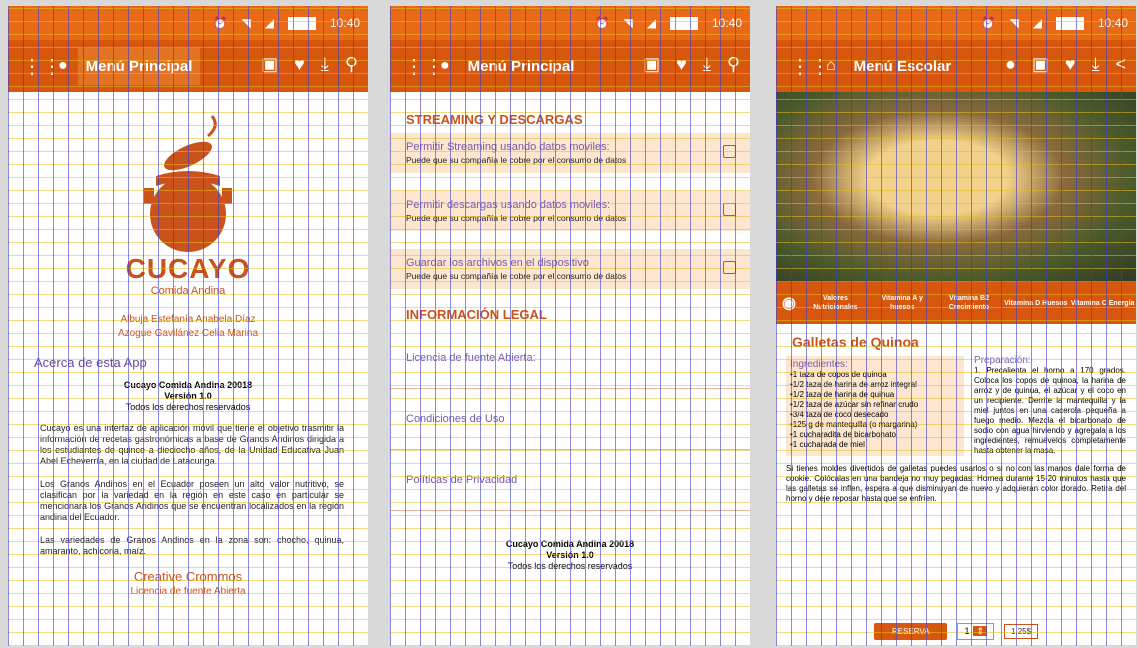  Describe the element at coordinates (854, 404) in the screenshot. I see `ingredient: •1/2 taza de azúcar sin refinar crudo` at that location.